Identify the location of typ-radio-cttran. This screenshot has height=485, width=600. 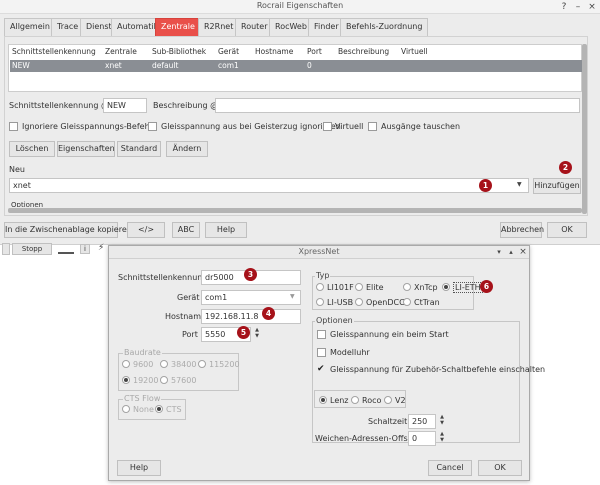
(407, 303).